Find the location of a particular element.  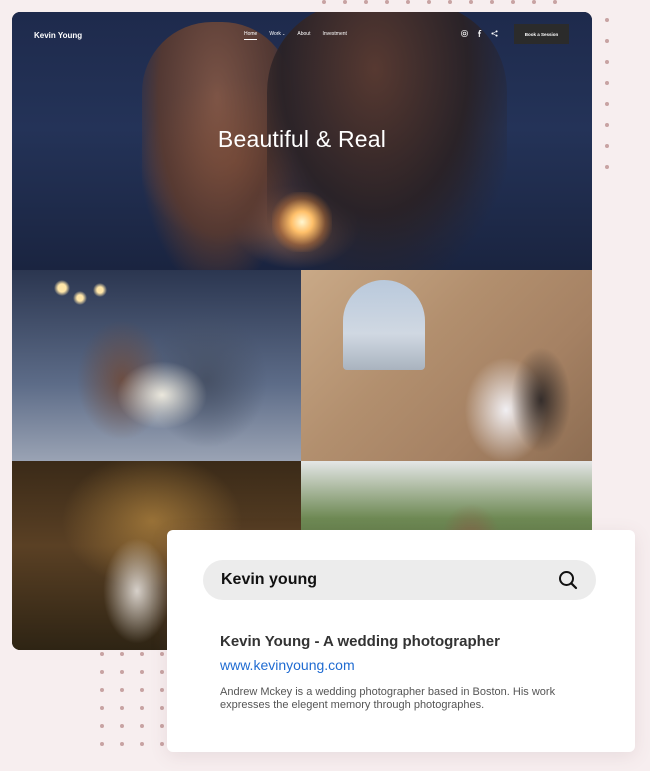

decorative-dot-grid-bottom is located at coordinates (132, 699).